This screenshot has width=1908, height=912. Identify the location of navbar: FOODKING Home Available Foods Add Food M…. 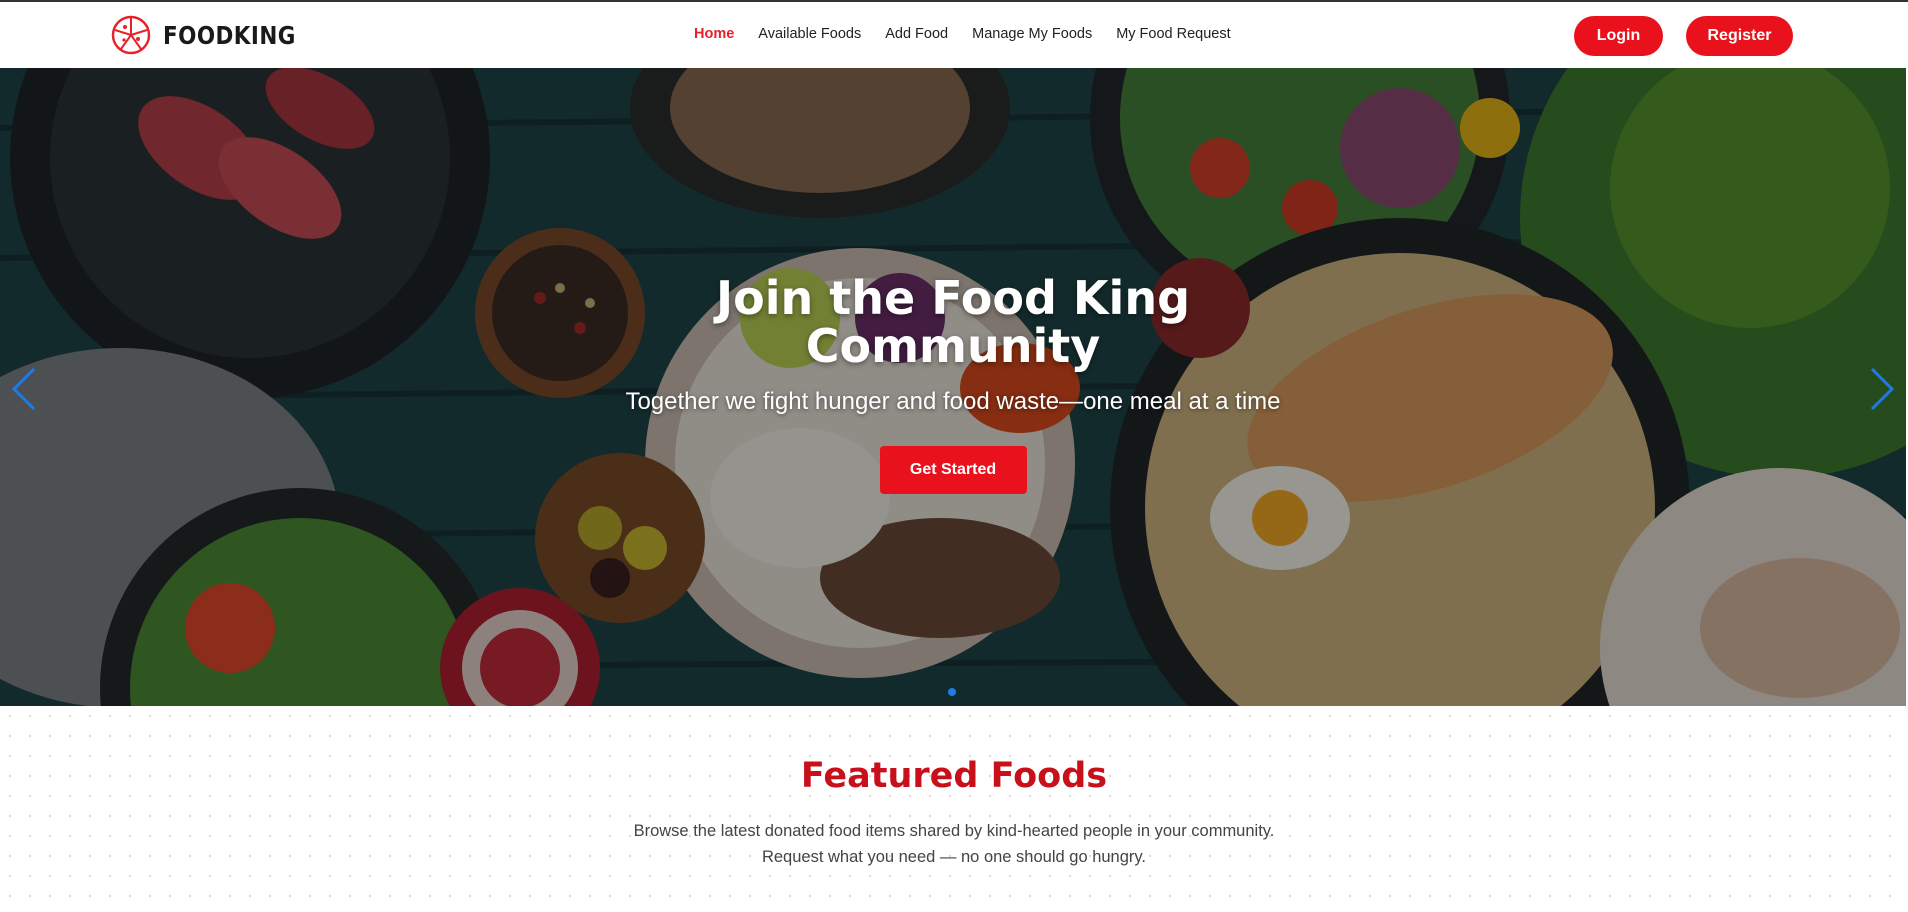
(954, 35).